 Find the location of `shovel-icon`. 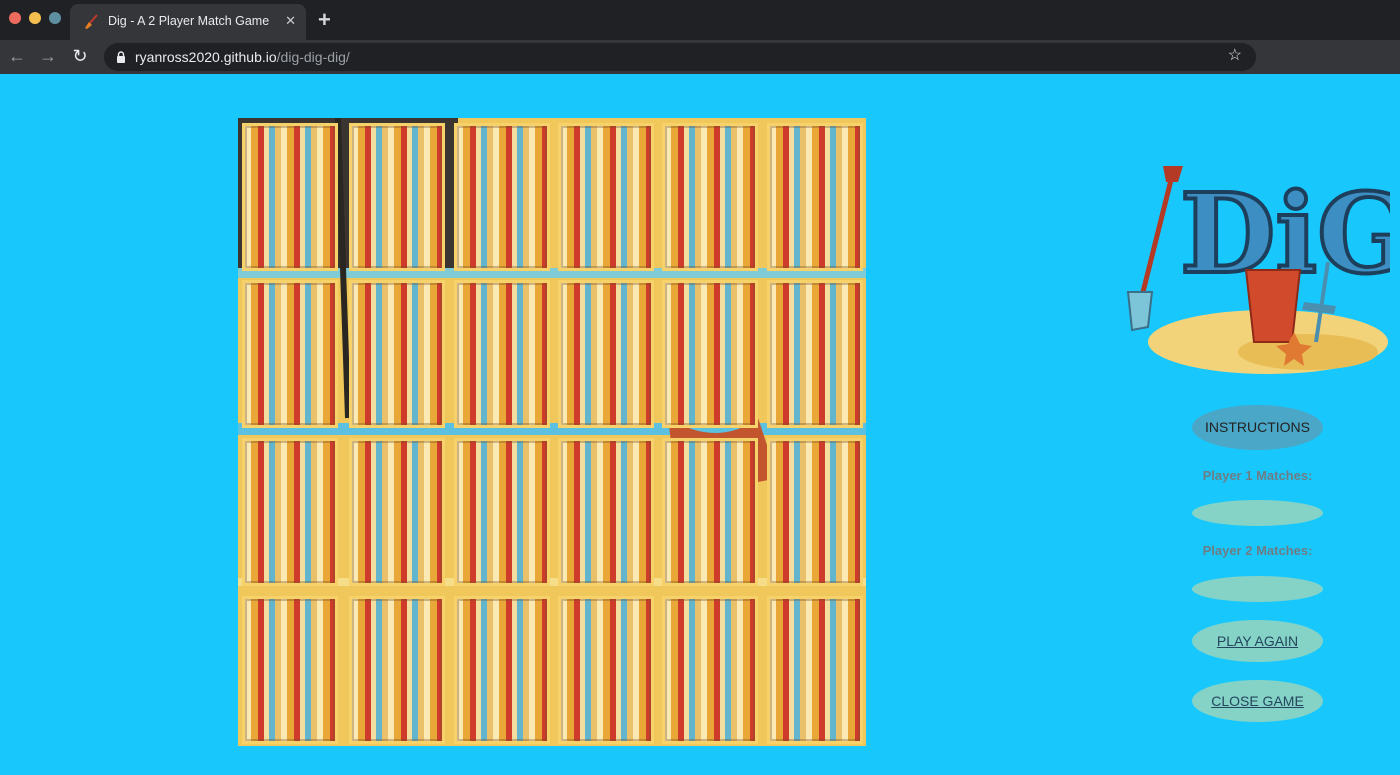

shovel-icon is located at coordinates (91, 21).